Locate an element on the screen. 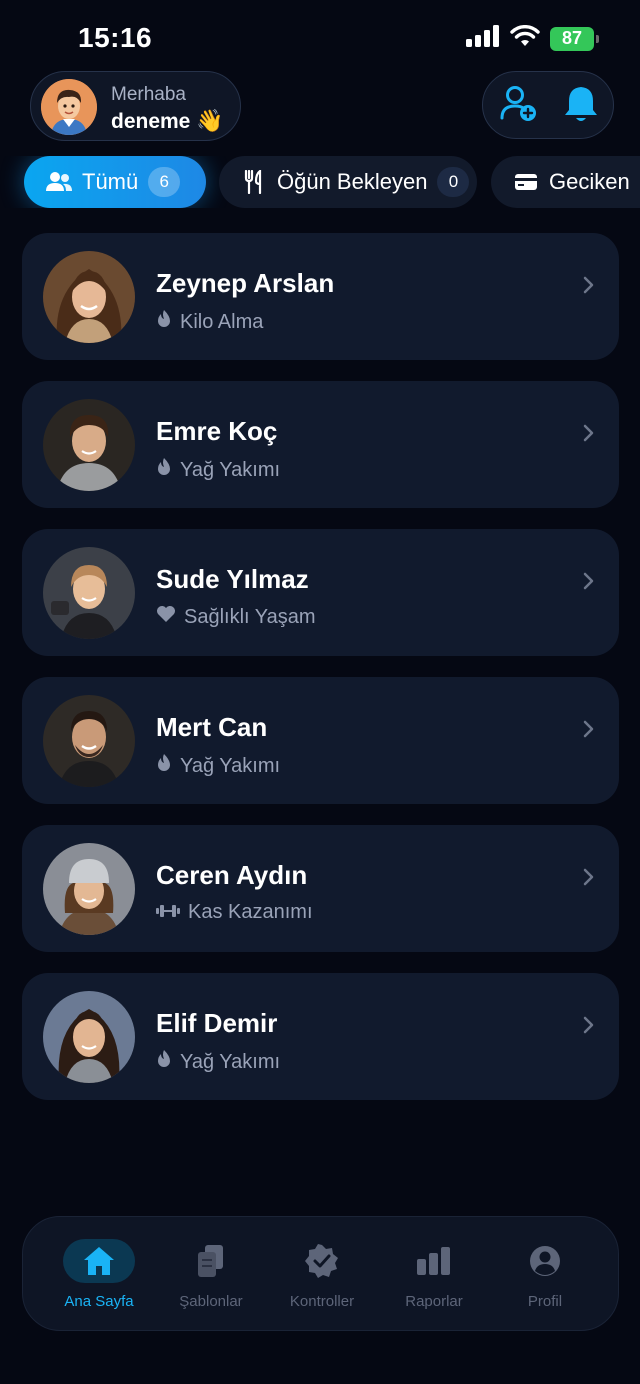  battery-indicator: 87 is located at coordinates (574, 38).